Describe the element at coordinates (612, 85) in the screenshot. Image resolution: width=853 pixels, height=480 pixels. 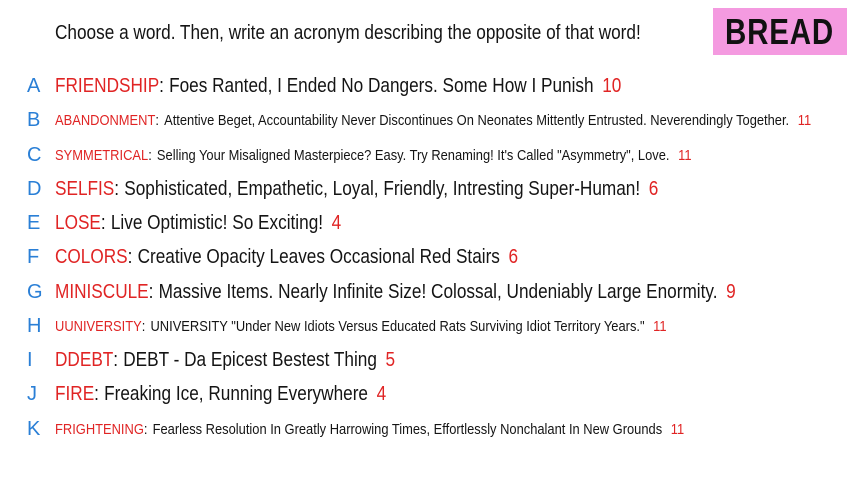
I see `entry-count: 10` at that location.